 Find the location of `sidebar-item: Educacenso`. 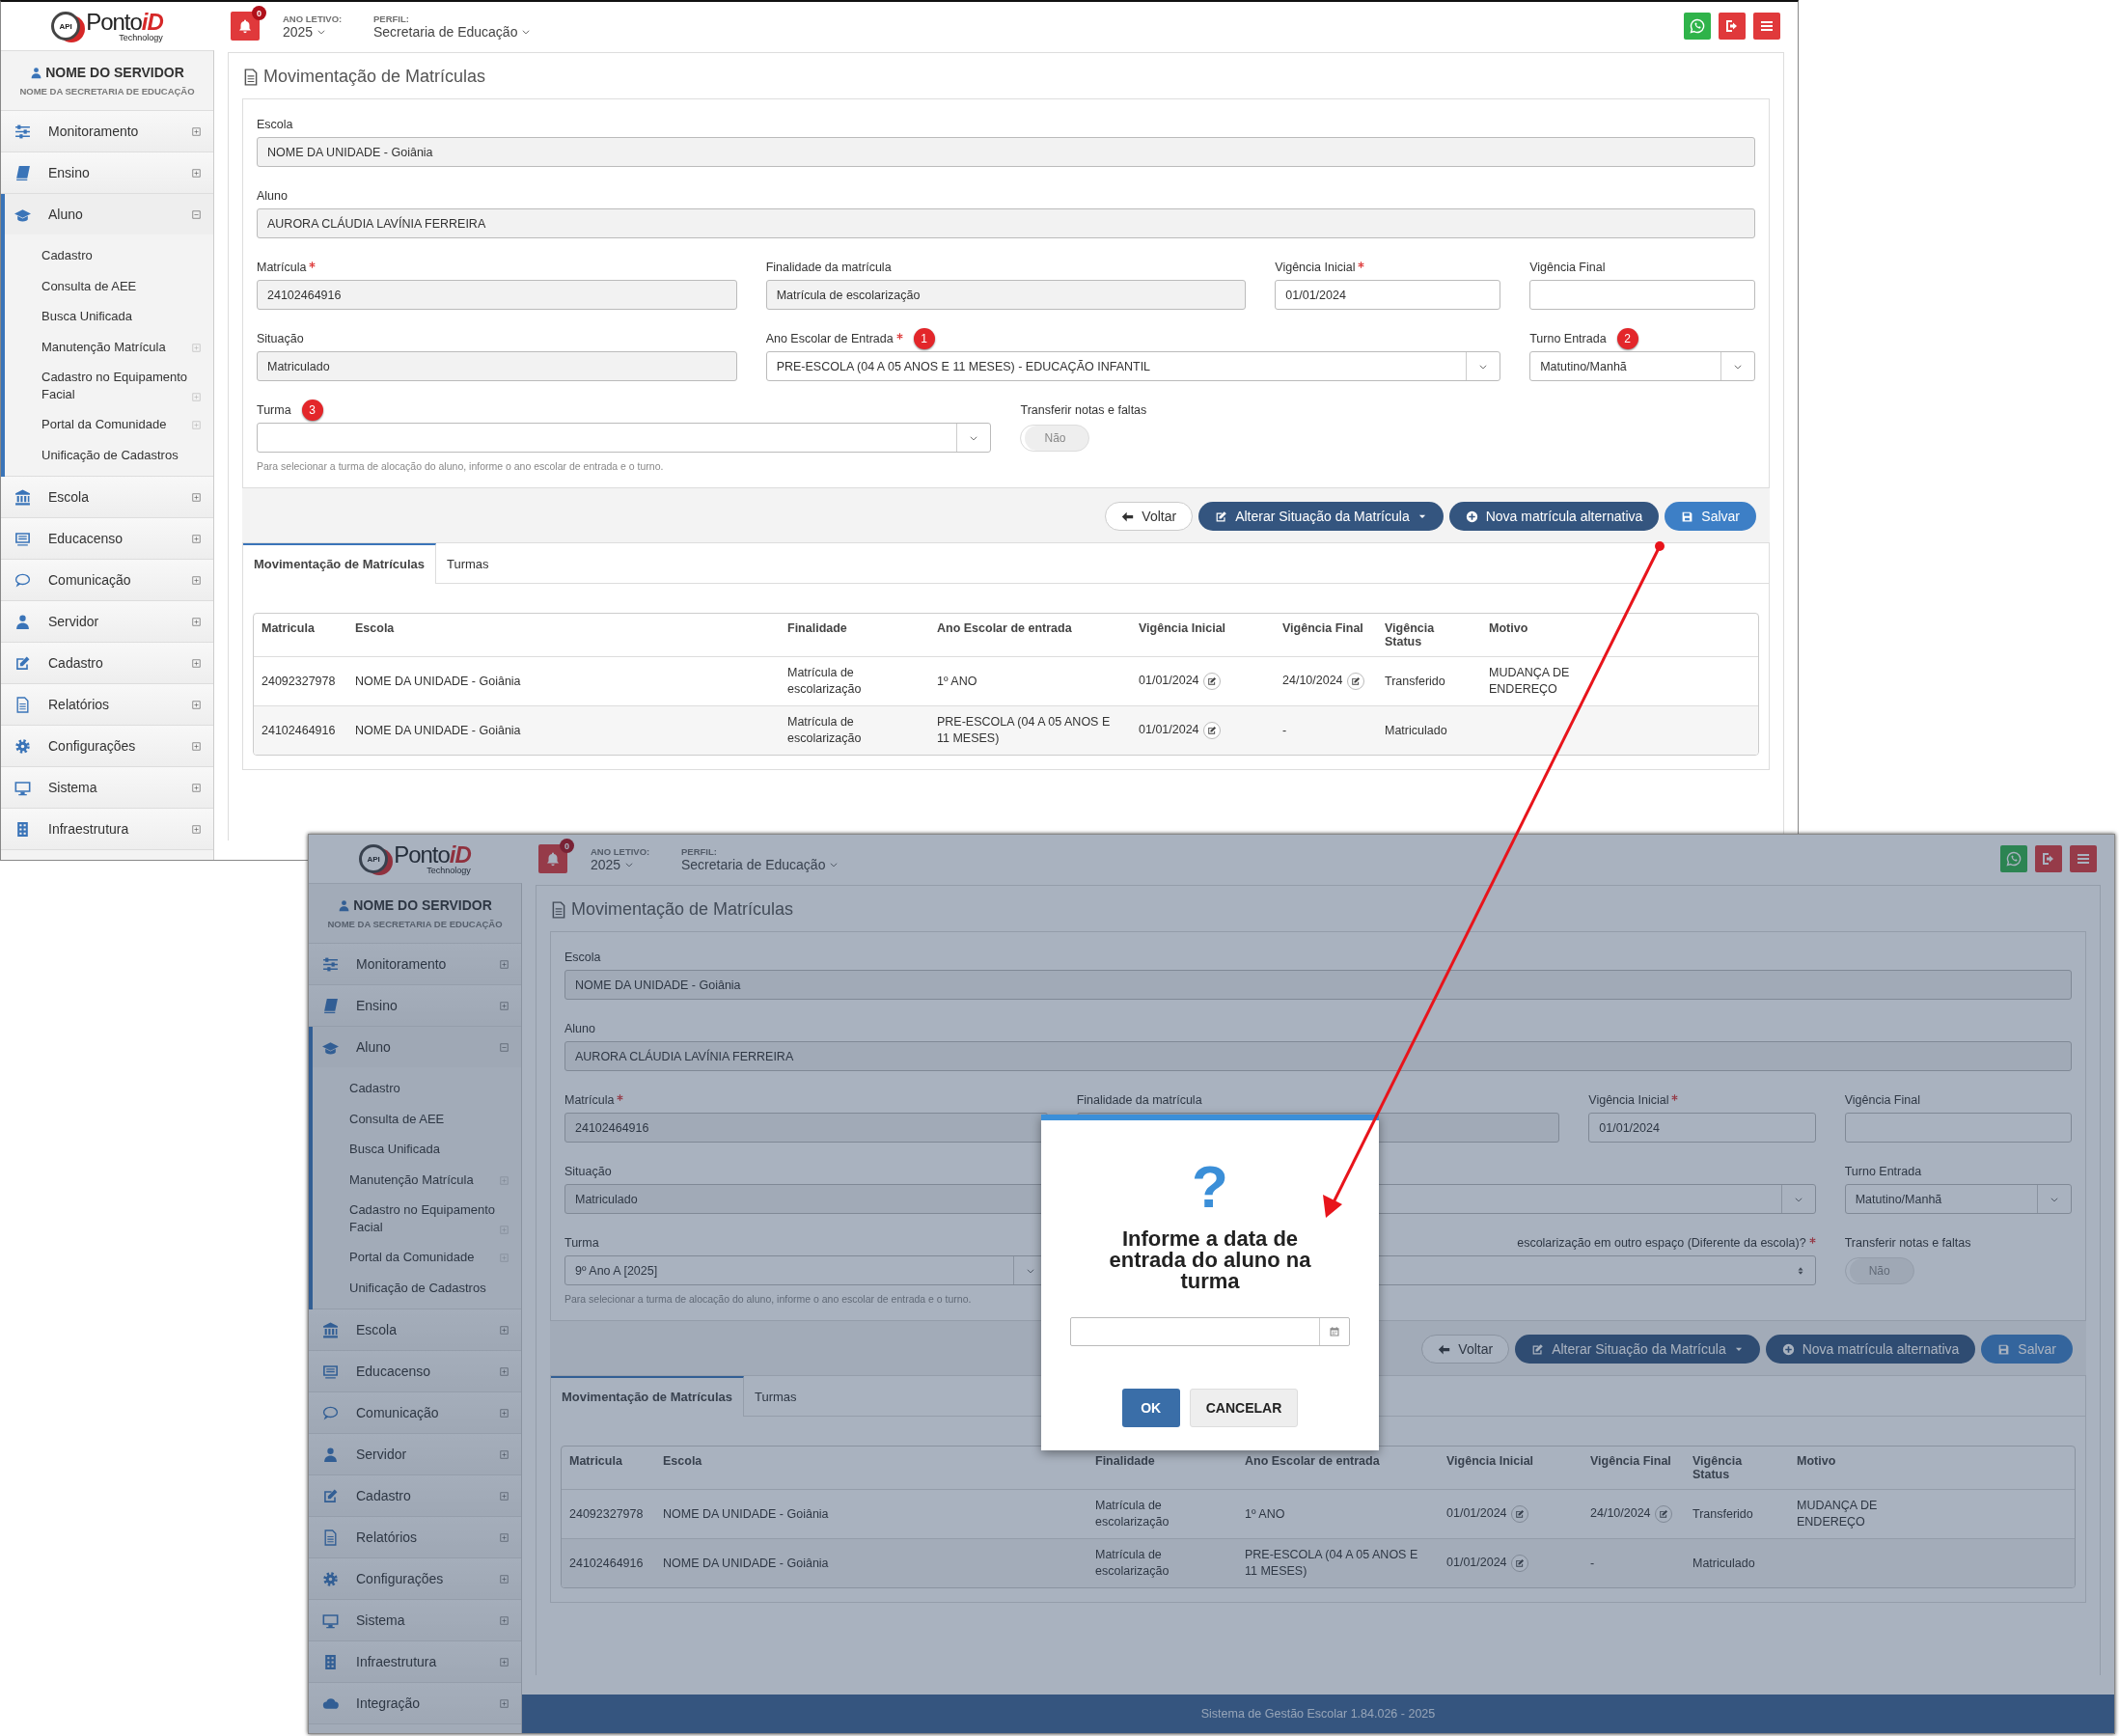

sidebar-item: Educacenso is located at coordinates (107, 540).